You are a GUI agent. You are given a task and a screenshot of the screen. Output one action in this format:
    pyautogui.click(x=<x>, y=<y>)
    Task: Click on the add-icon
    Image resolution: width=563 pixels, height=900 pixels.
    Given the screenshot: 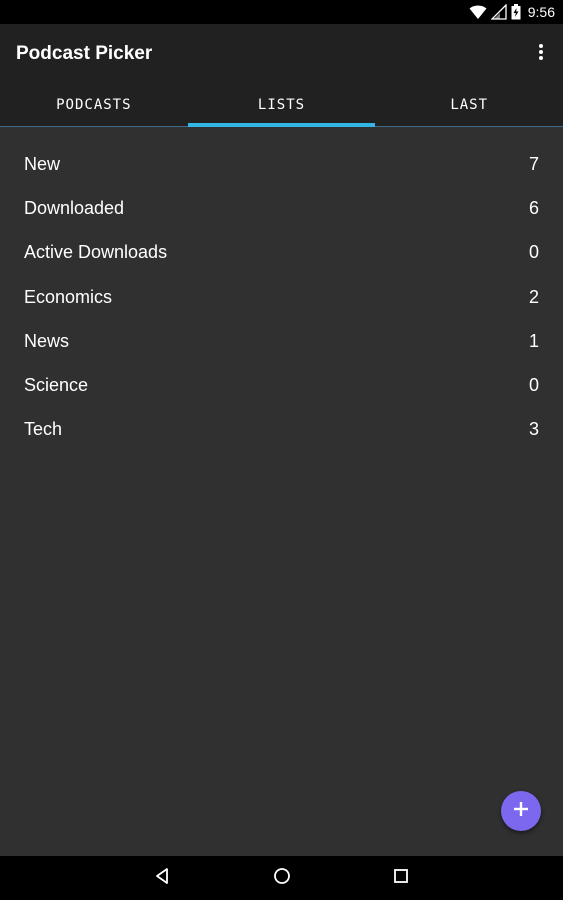 What is the action you would take?
    pyautogui.click(x=521, y=811)
    